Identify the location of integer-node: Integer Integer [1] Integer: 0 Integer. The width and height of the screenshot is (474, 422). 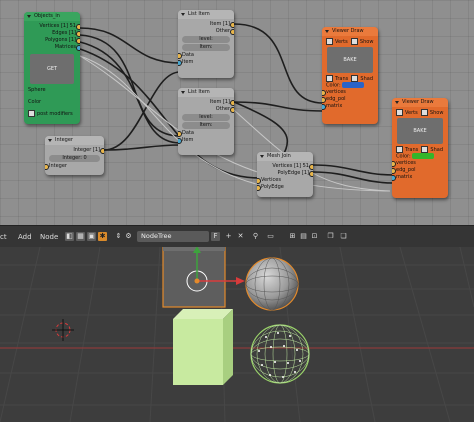
(74, 155).